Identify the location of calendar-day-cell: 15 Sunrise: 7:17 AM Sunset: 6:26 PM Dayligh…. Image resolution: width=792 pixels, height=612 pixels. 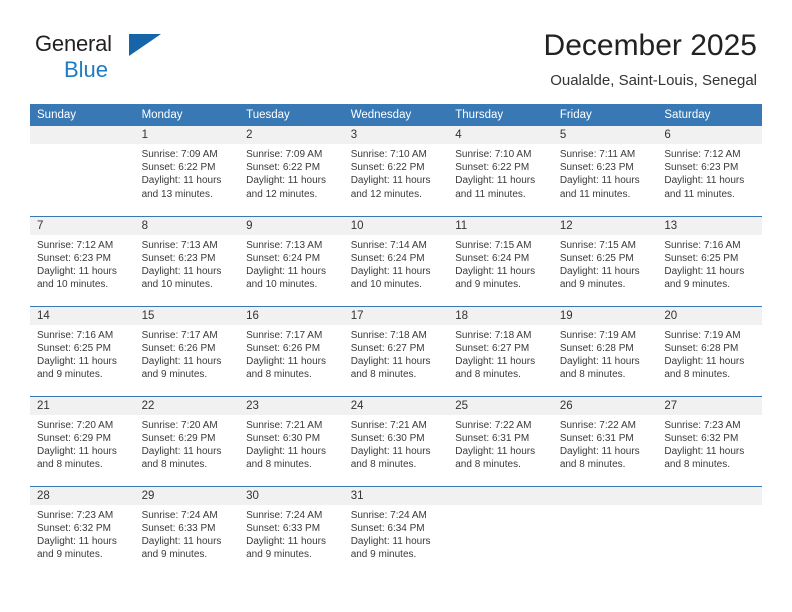
(187, 350).